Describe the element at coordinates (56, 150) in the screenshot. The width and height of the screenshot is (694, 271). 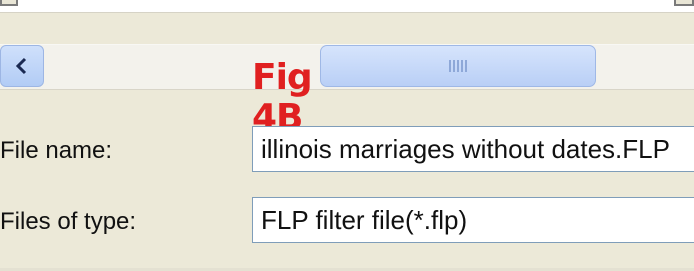
I see `file-name-label: File name:` at that location.